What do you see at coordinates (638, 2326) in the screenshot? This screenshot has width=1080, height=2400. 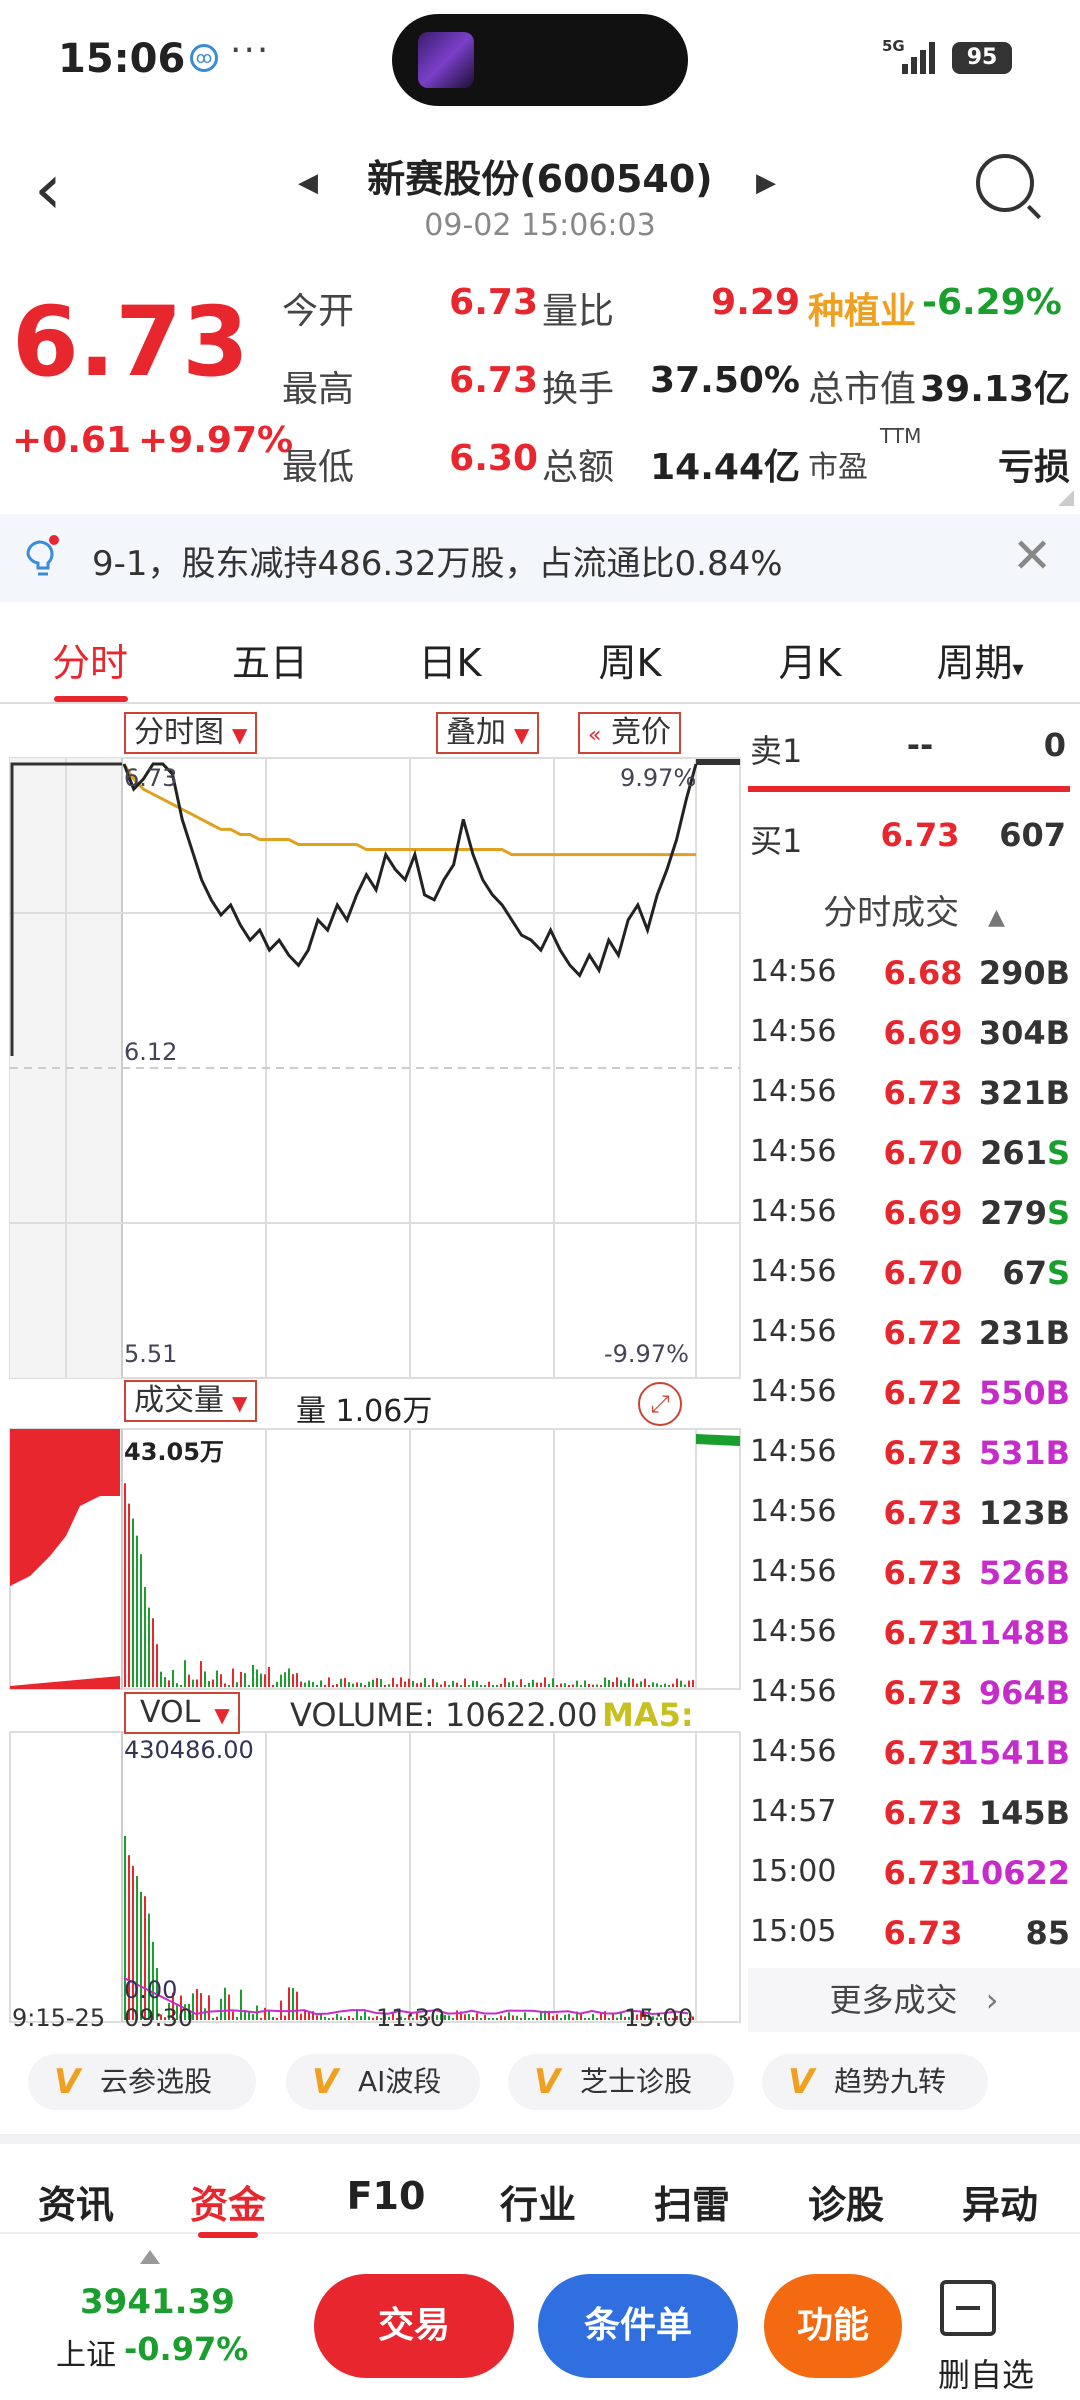 I see `conditional-order-button: 条件单` at bounding box center [638, 2326].